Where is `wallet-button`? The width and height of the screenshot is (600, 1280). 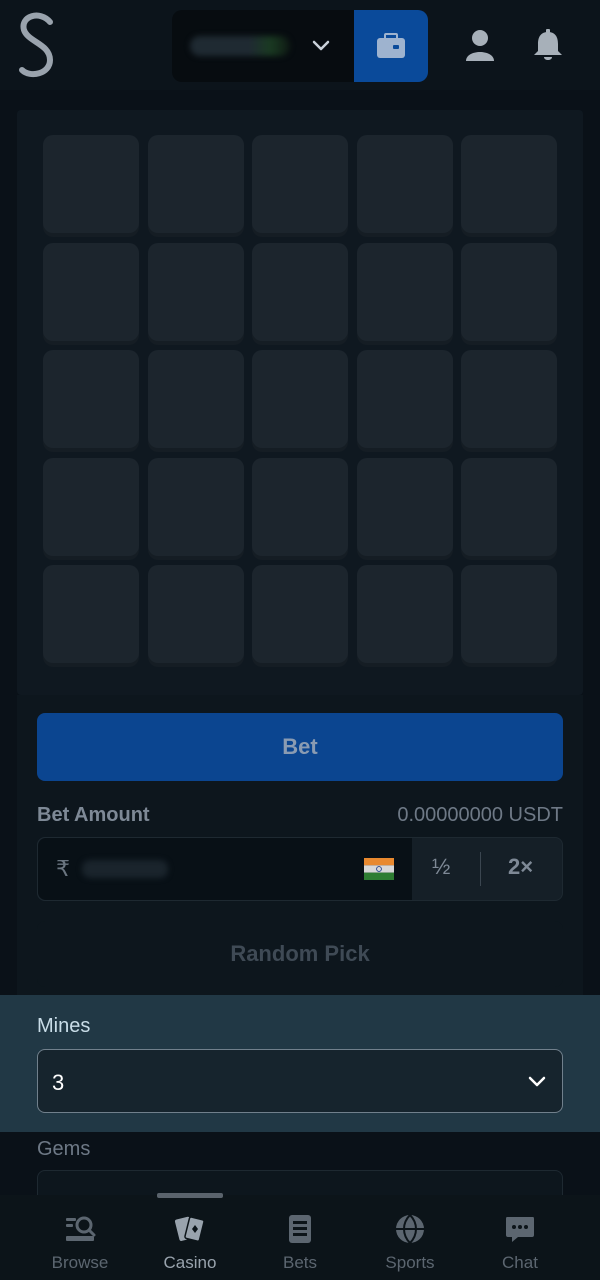 wallet-button is located at coordinates (391, 46).